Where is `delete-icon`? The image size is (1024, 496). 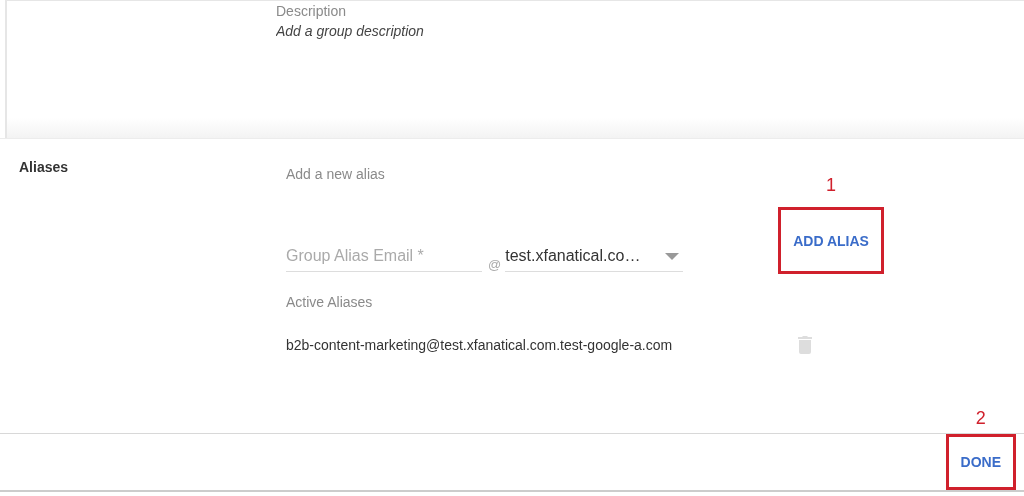 delete-icon is located at coordinates (805, 345).